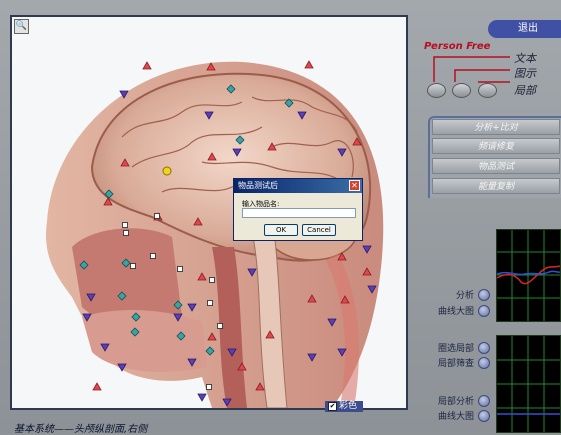  What do you see at coordinates (455, 417) in the screenshot?
I see `curve-large-label-2: 曲线大图` at bounding box center [455, 417].